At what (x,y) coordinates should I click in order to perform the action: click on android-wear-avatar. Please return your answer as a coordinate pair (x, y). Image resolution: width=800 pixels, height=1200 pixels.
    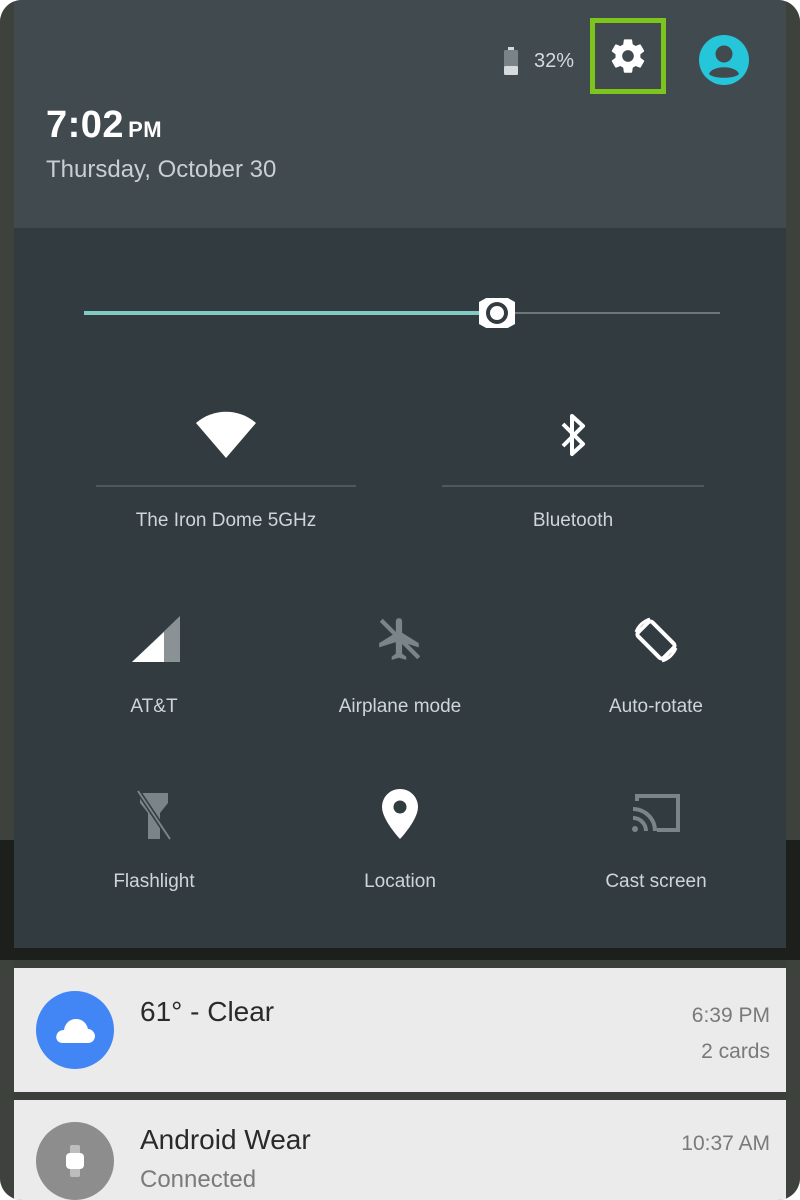
    Looking at the image, I should click on (75, 1161).